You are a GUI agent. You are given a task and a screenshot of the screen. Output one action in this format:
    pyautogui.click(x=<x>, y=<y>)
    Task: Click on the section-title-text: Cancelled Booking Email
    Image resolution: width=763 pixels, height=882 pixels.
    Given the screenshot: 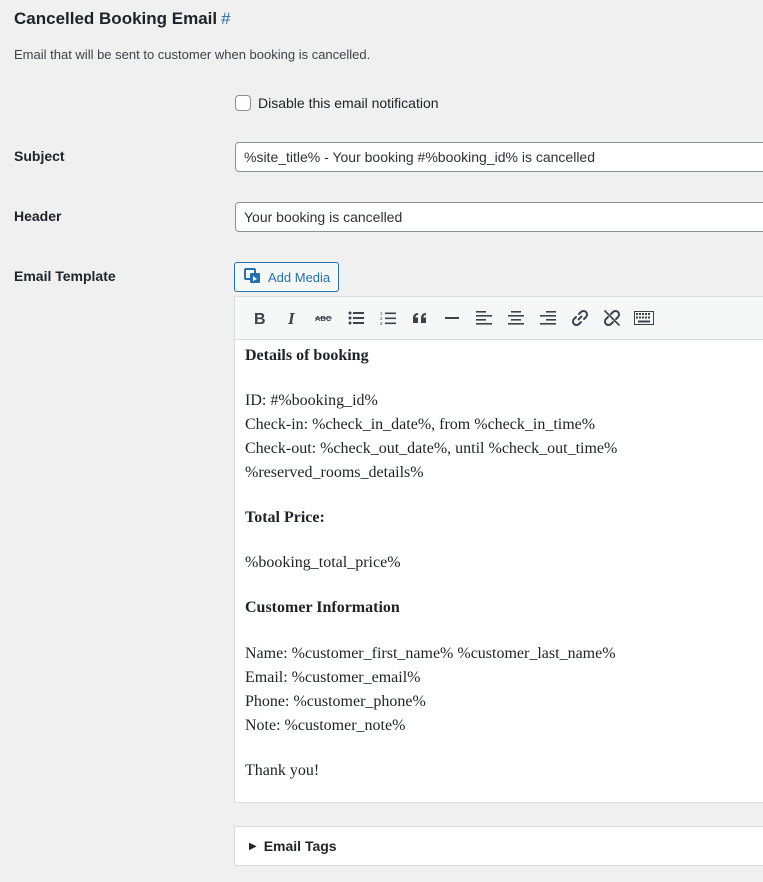 What is the action you would take?
    pyautogui.click(x=116, y=18)
    